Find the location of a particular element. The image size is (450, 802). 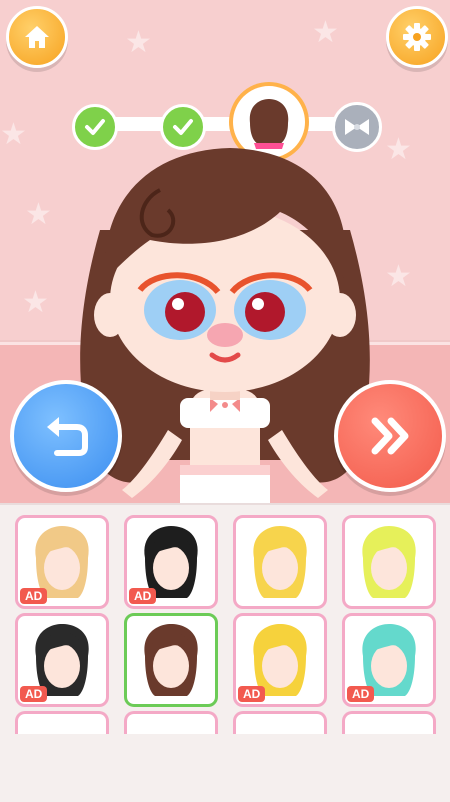

home-icon is located at coordinates (37, 37).